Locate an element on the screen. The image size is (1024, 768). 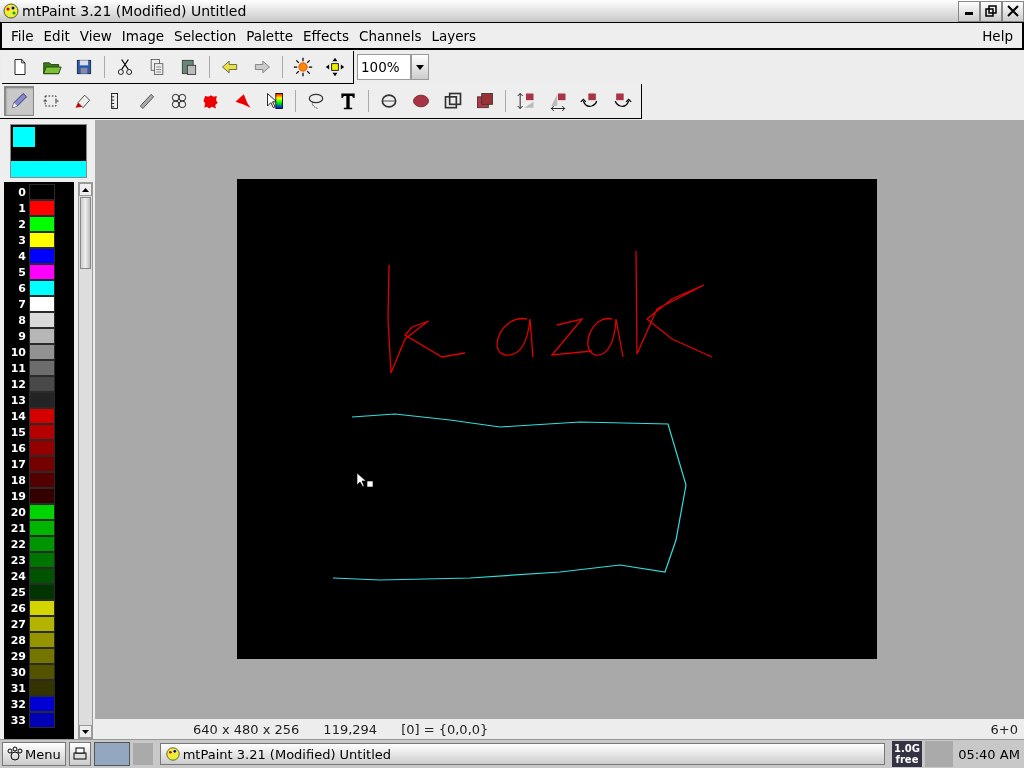
palette-index: 26 is located at coordinates (18, 608).